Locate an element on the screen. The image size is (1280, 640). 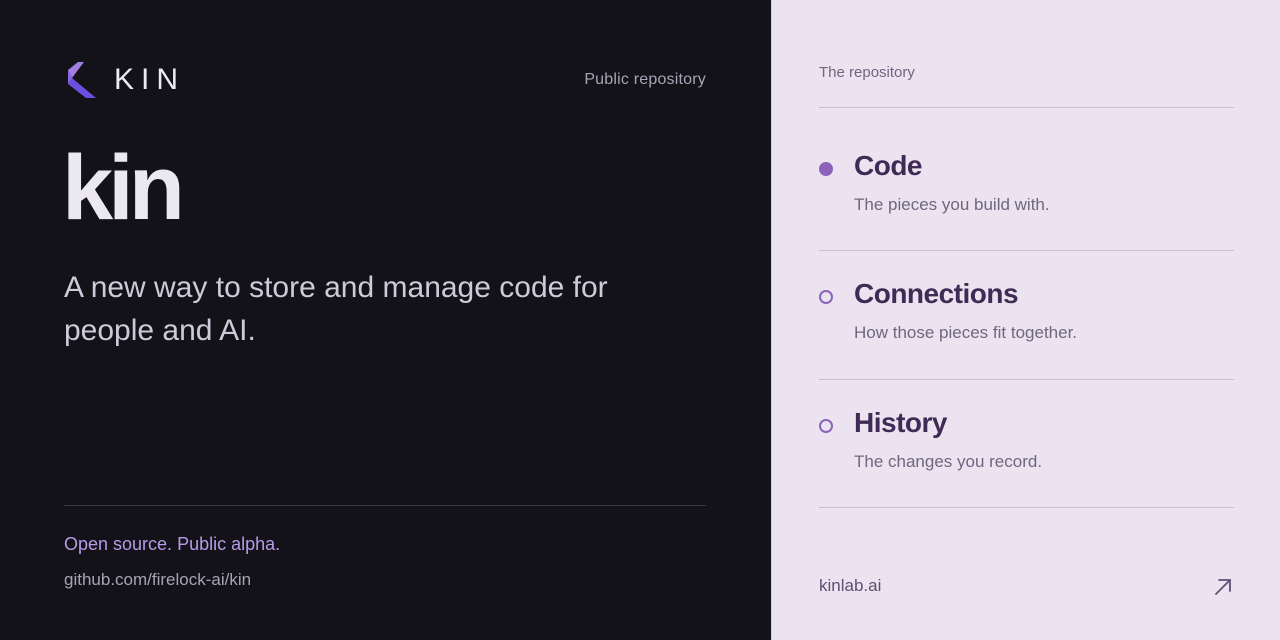
arrow-up-right-icon is located at coordinates (1223, 587).